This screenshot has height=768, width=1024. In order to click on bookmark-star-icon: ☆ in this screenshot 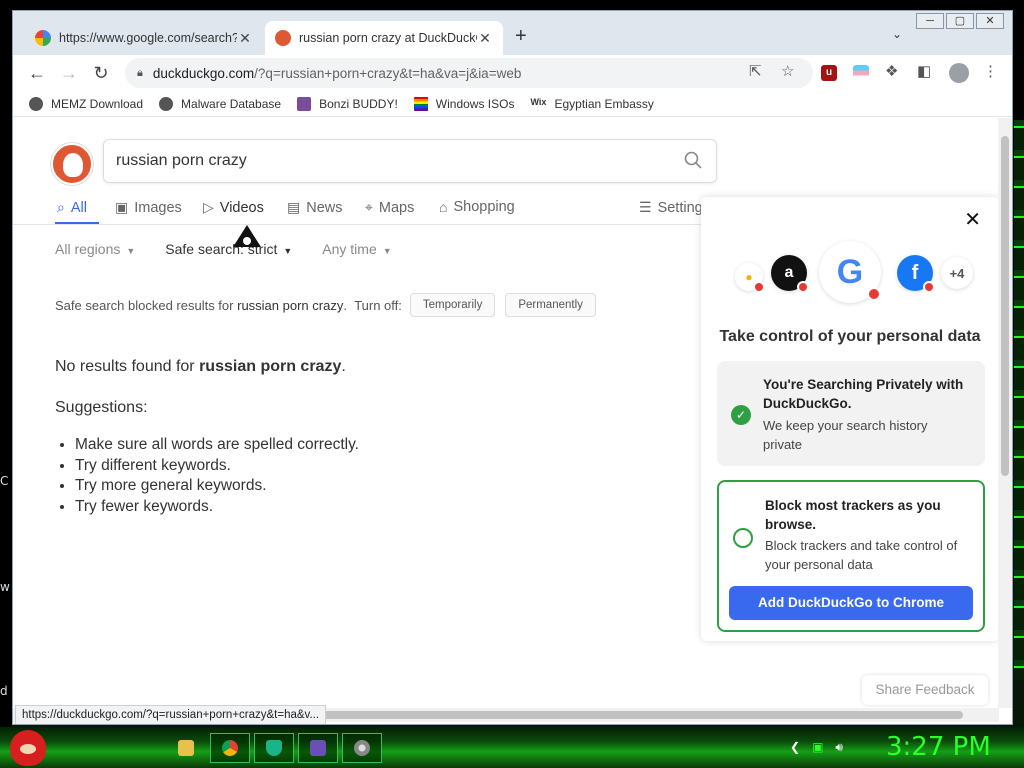, I will do `click(787, 71)`.